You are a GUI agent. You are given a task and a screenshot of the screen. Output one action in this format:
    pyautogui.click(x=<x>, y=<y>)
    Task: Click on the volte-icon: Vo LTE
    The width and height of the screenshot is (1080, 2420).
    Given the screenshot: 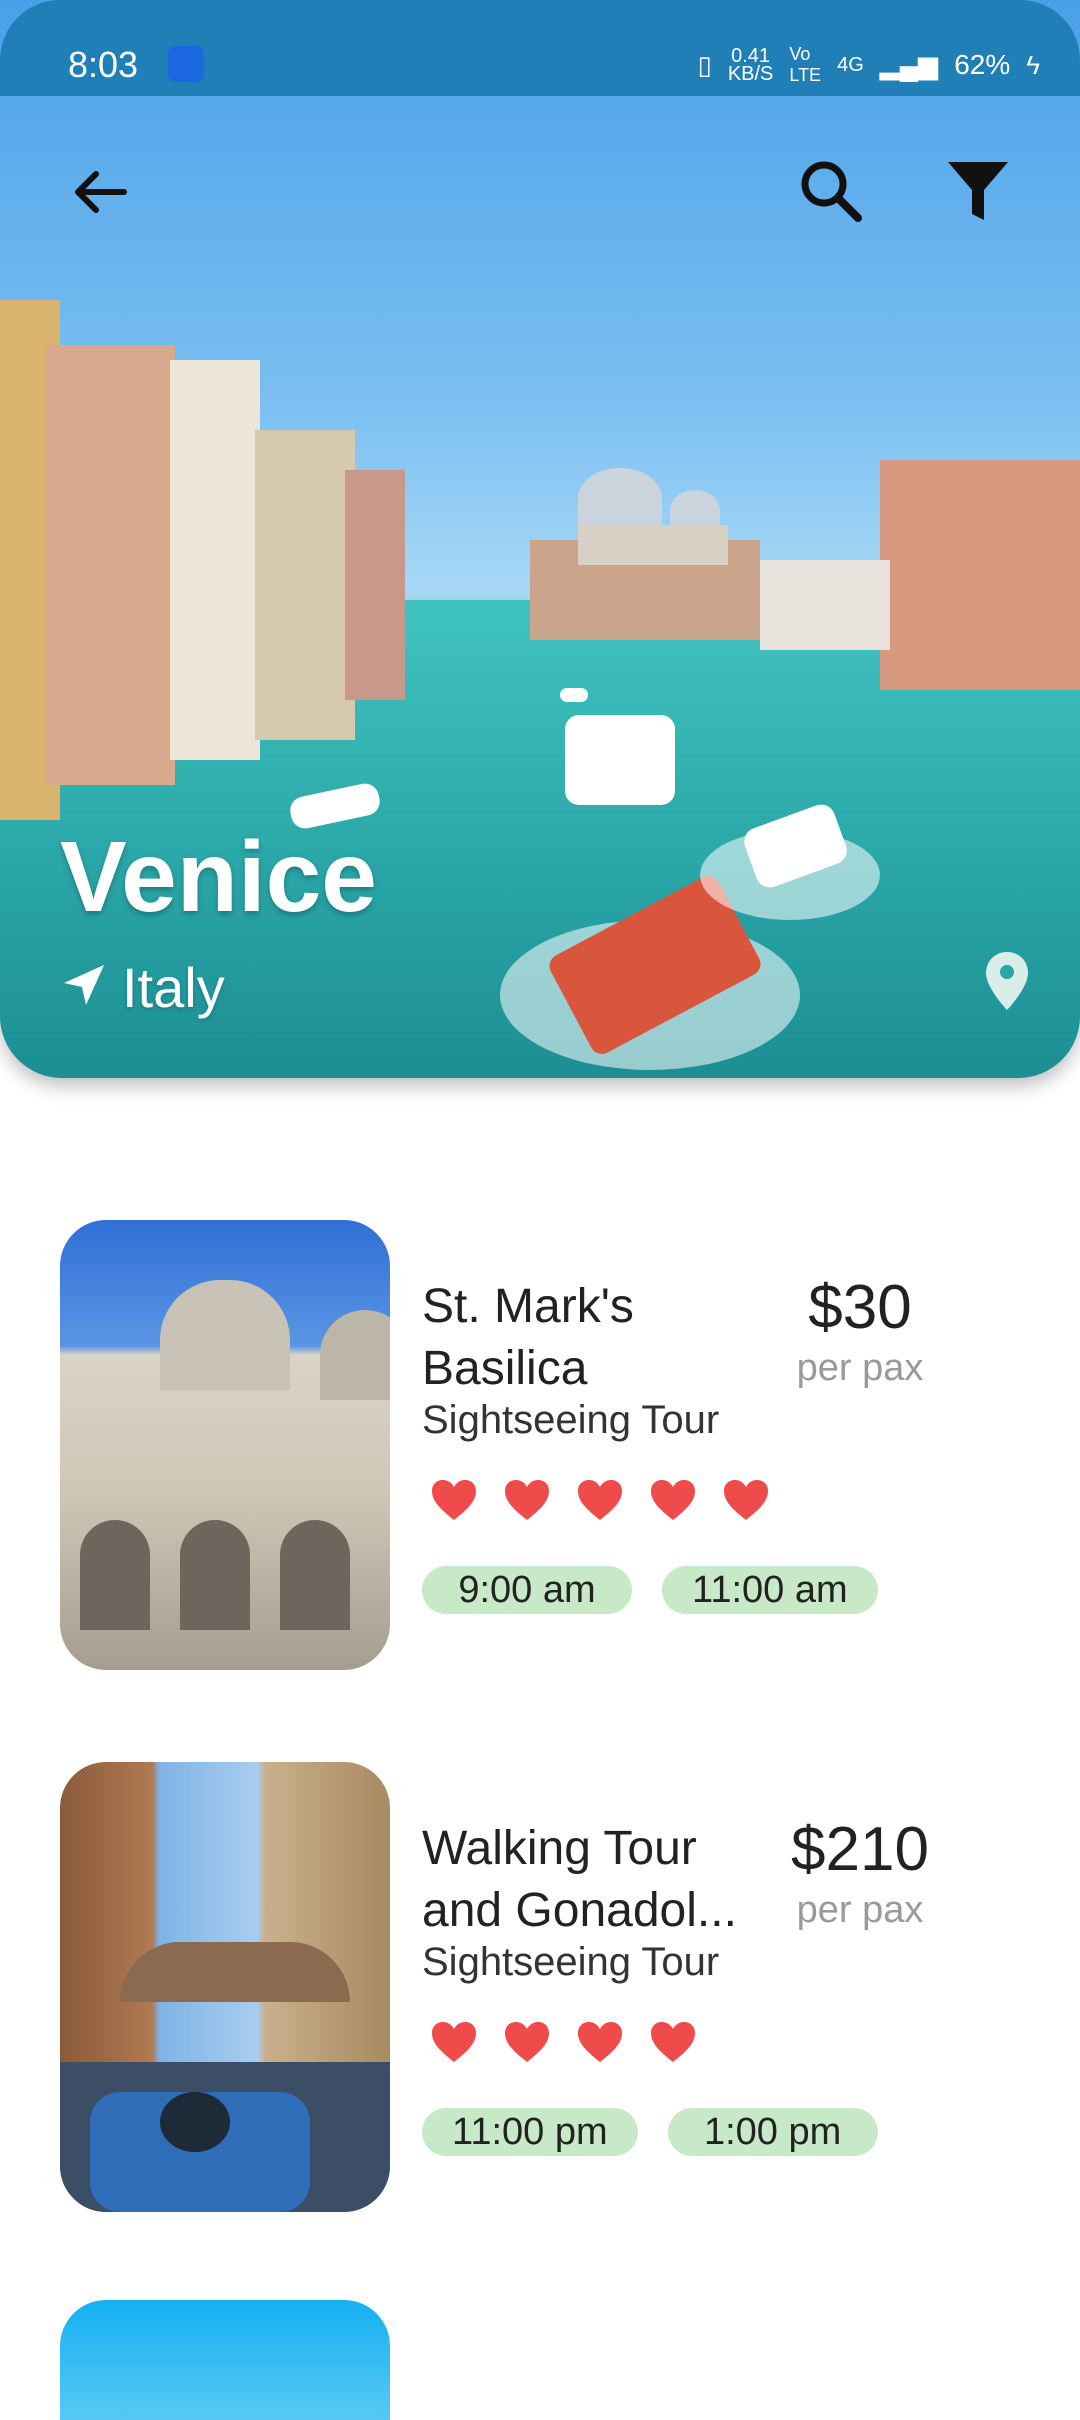 What is the action you would take?
    pyautogui.click(x=805, y=64)
    